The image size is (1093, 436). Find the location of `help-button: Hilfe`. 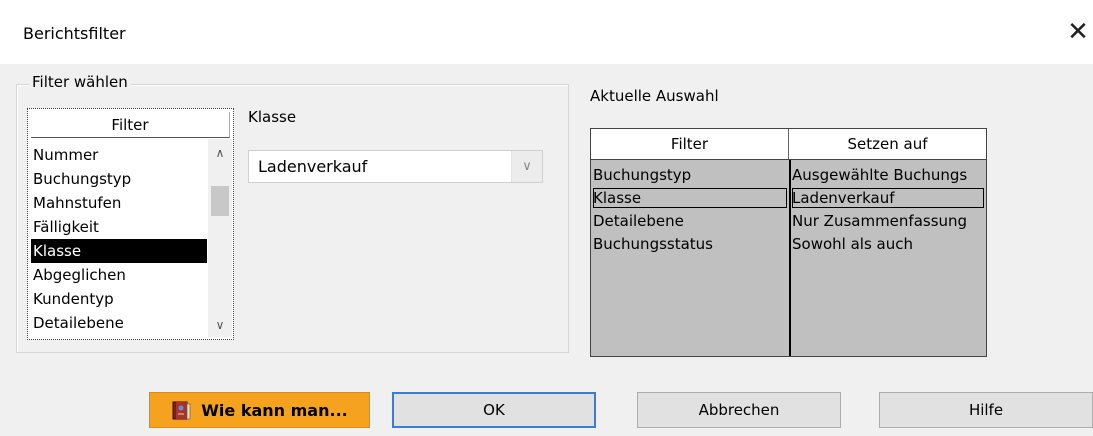

help-button: Hilfe is located at coordinates (986, 410).